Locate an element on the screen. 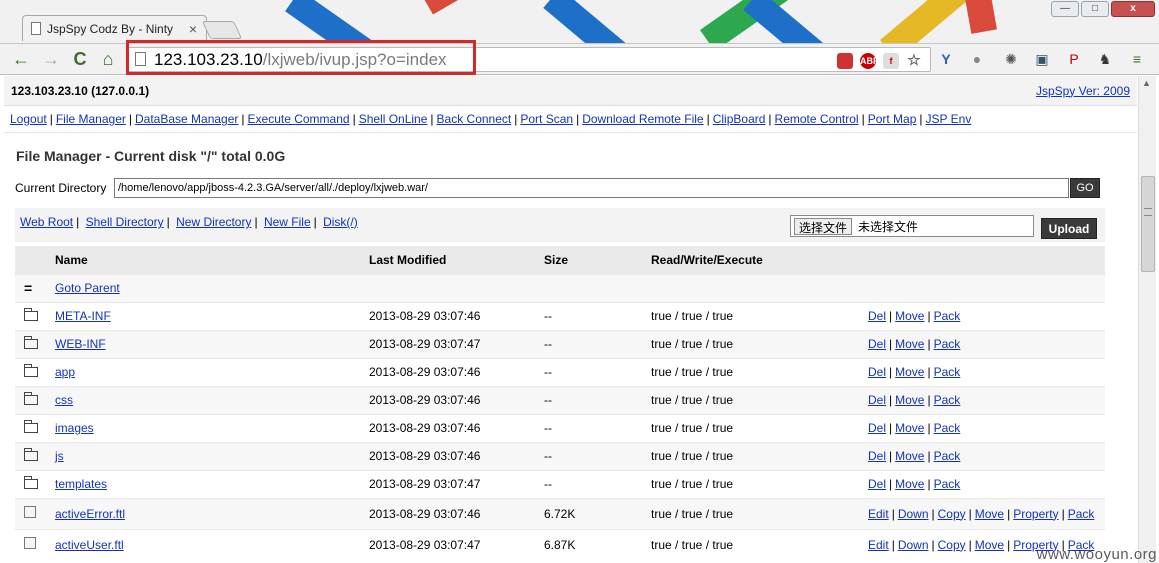 This screenshot has width=1159, height=563. folder-name-link: js is located at coordinates (59, 456).